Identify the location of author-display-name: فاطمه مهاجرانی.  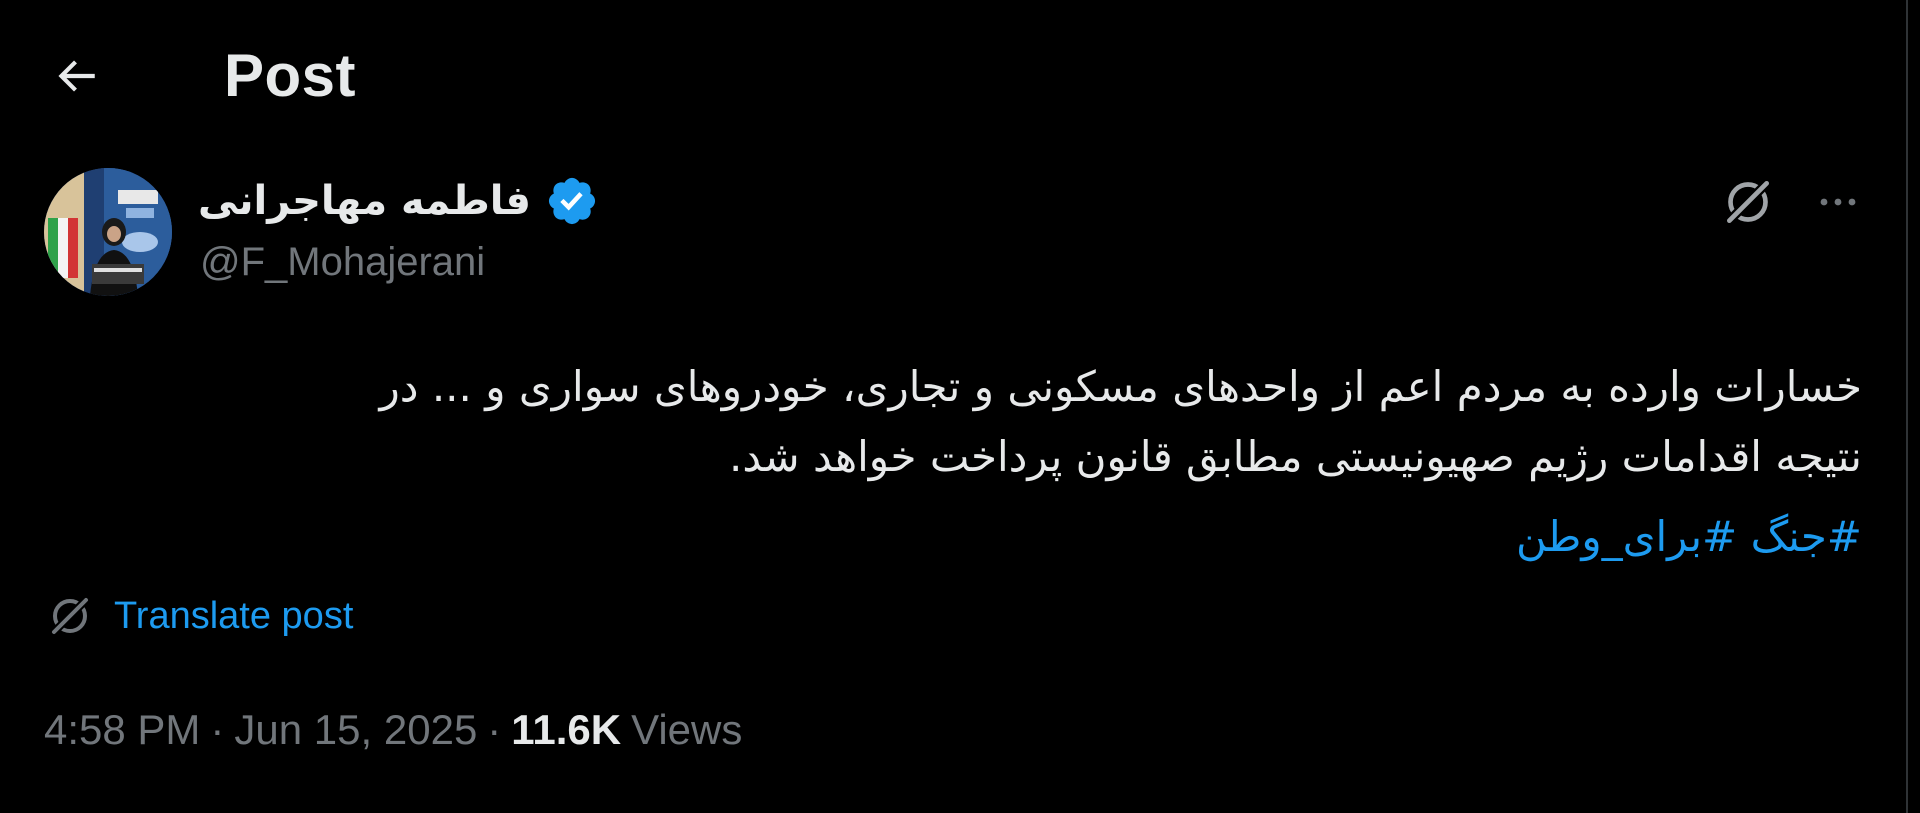
(364, 201).